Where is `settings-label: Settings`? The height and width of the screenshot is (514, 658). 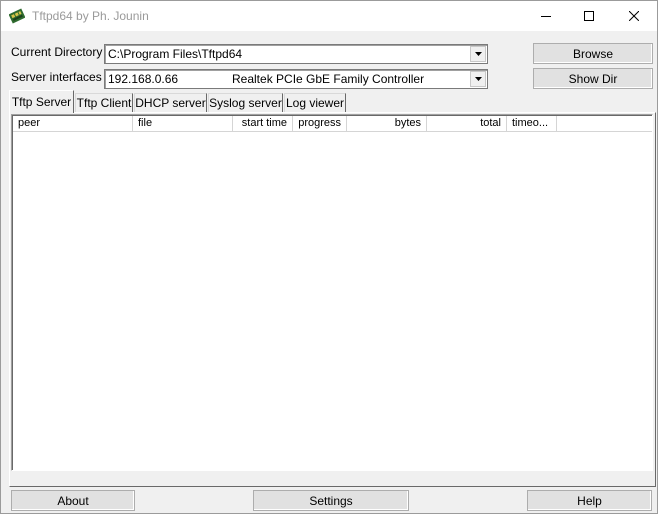 settings-label: Settings is located at coordinates (331, 500).